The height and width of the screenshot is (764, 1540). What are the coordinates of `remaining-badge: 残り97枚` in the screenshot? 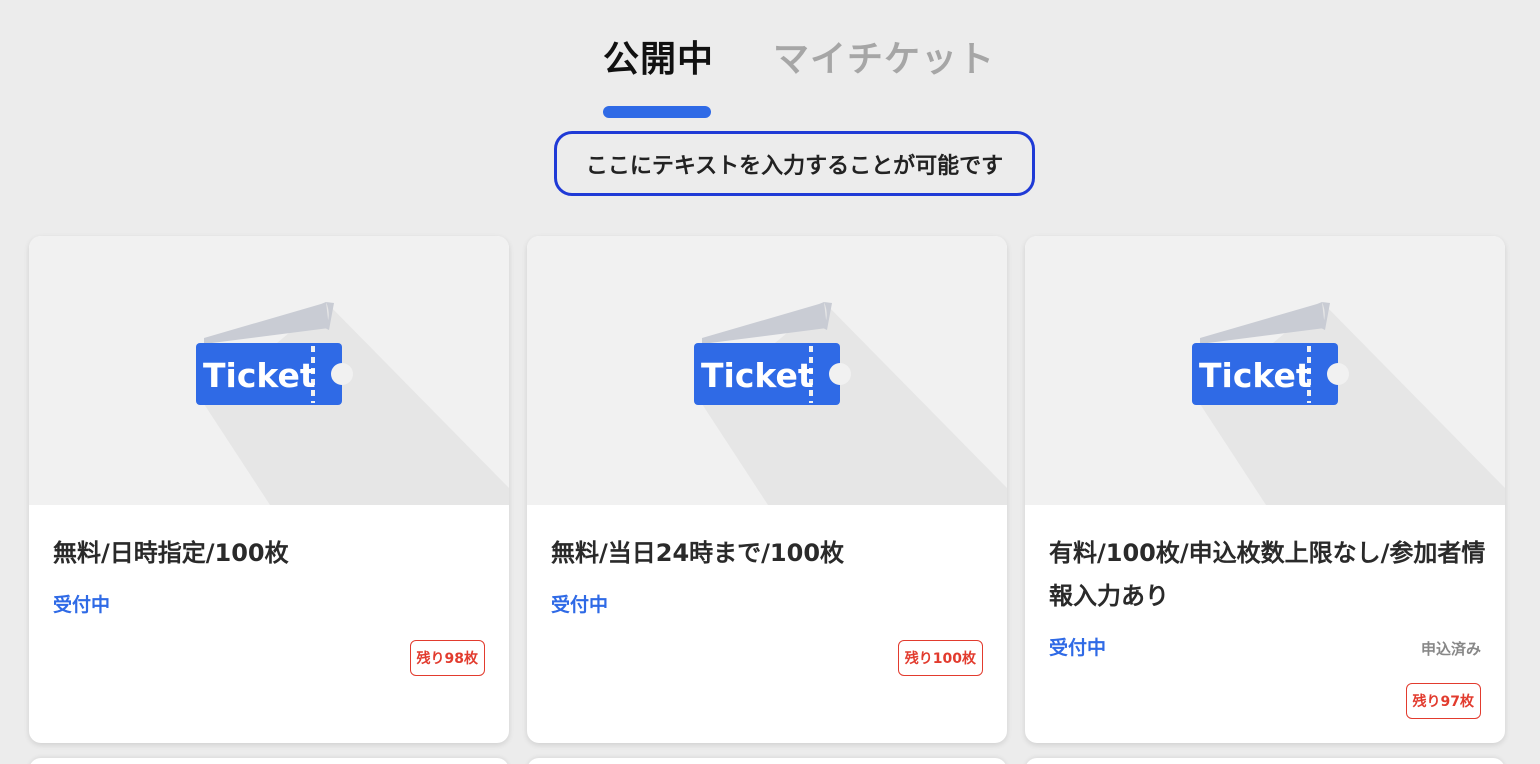 It's located at (1443, 701).